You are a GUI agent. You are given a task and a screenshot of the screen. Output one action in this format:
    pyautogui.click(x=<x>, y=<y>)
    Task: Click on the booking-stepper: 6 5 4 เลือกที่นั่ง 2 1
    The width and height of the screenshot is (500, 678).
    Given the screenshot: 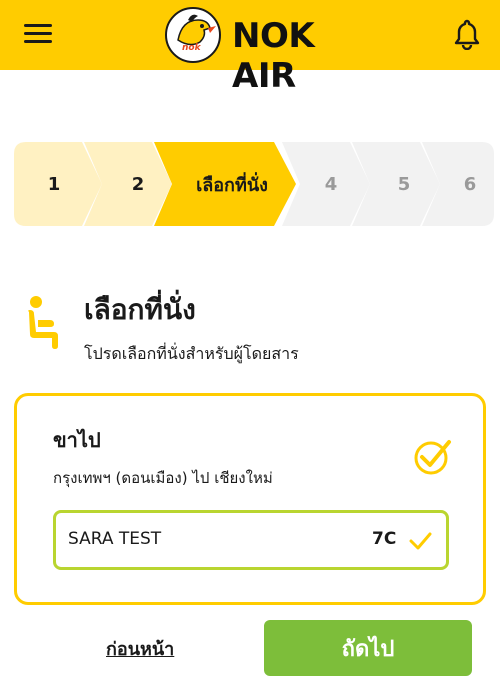 What is the action you would take?
    pyautogui.click(x=254, y=184)
    